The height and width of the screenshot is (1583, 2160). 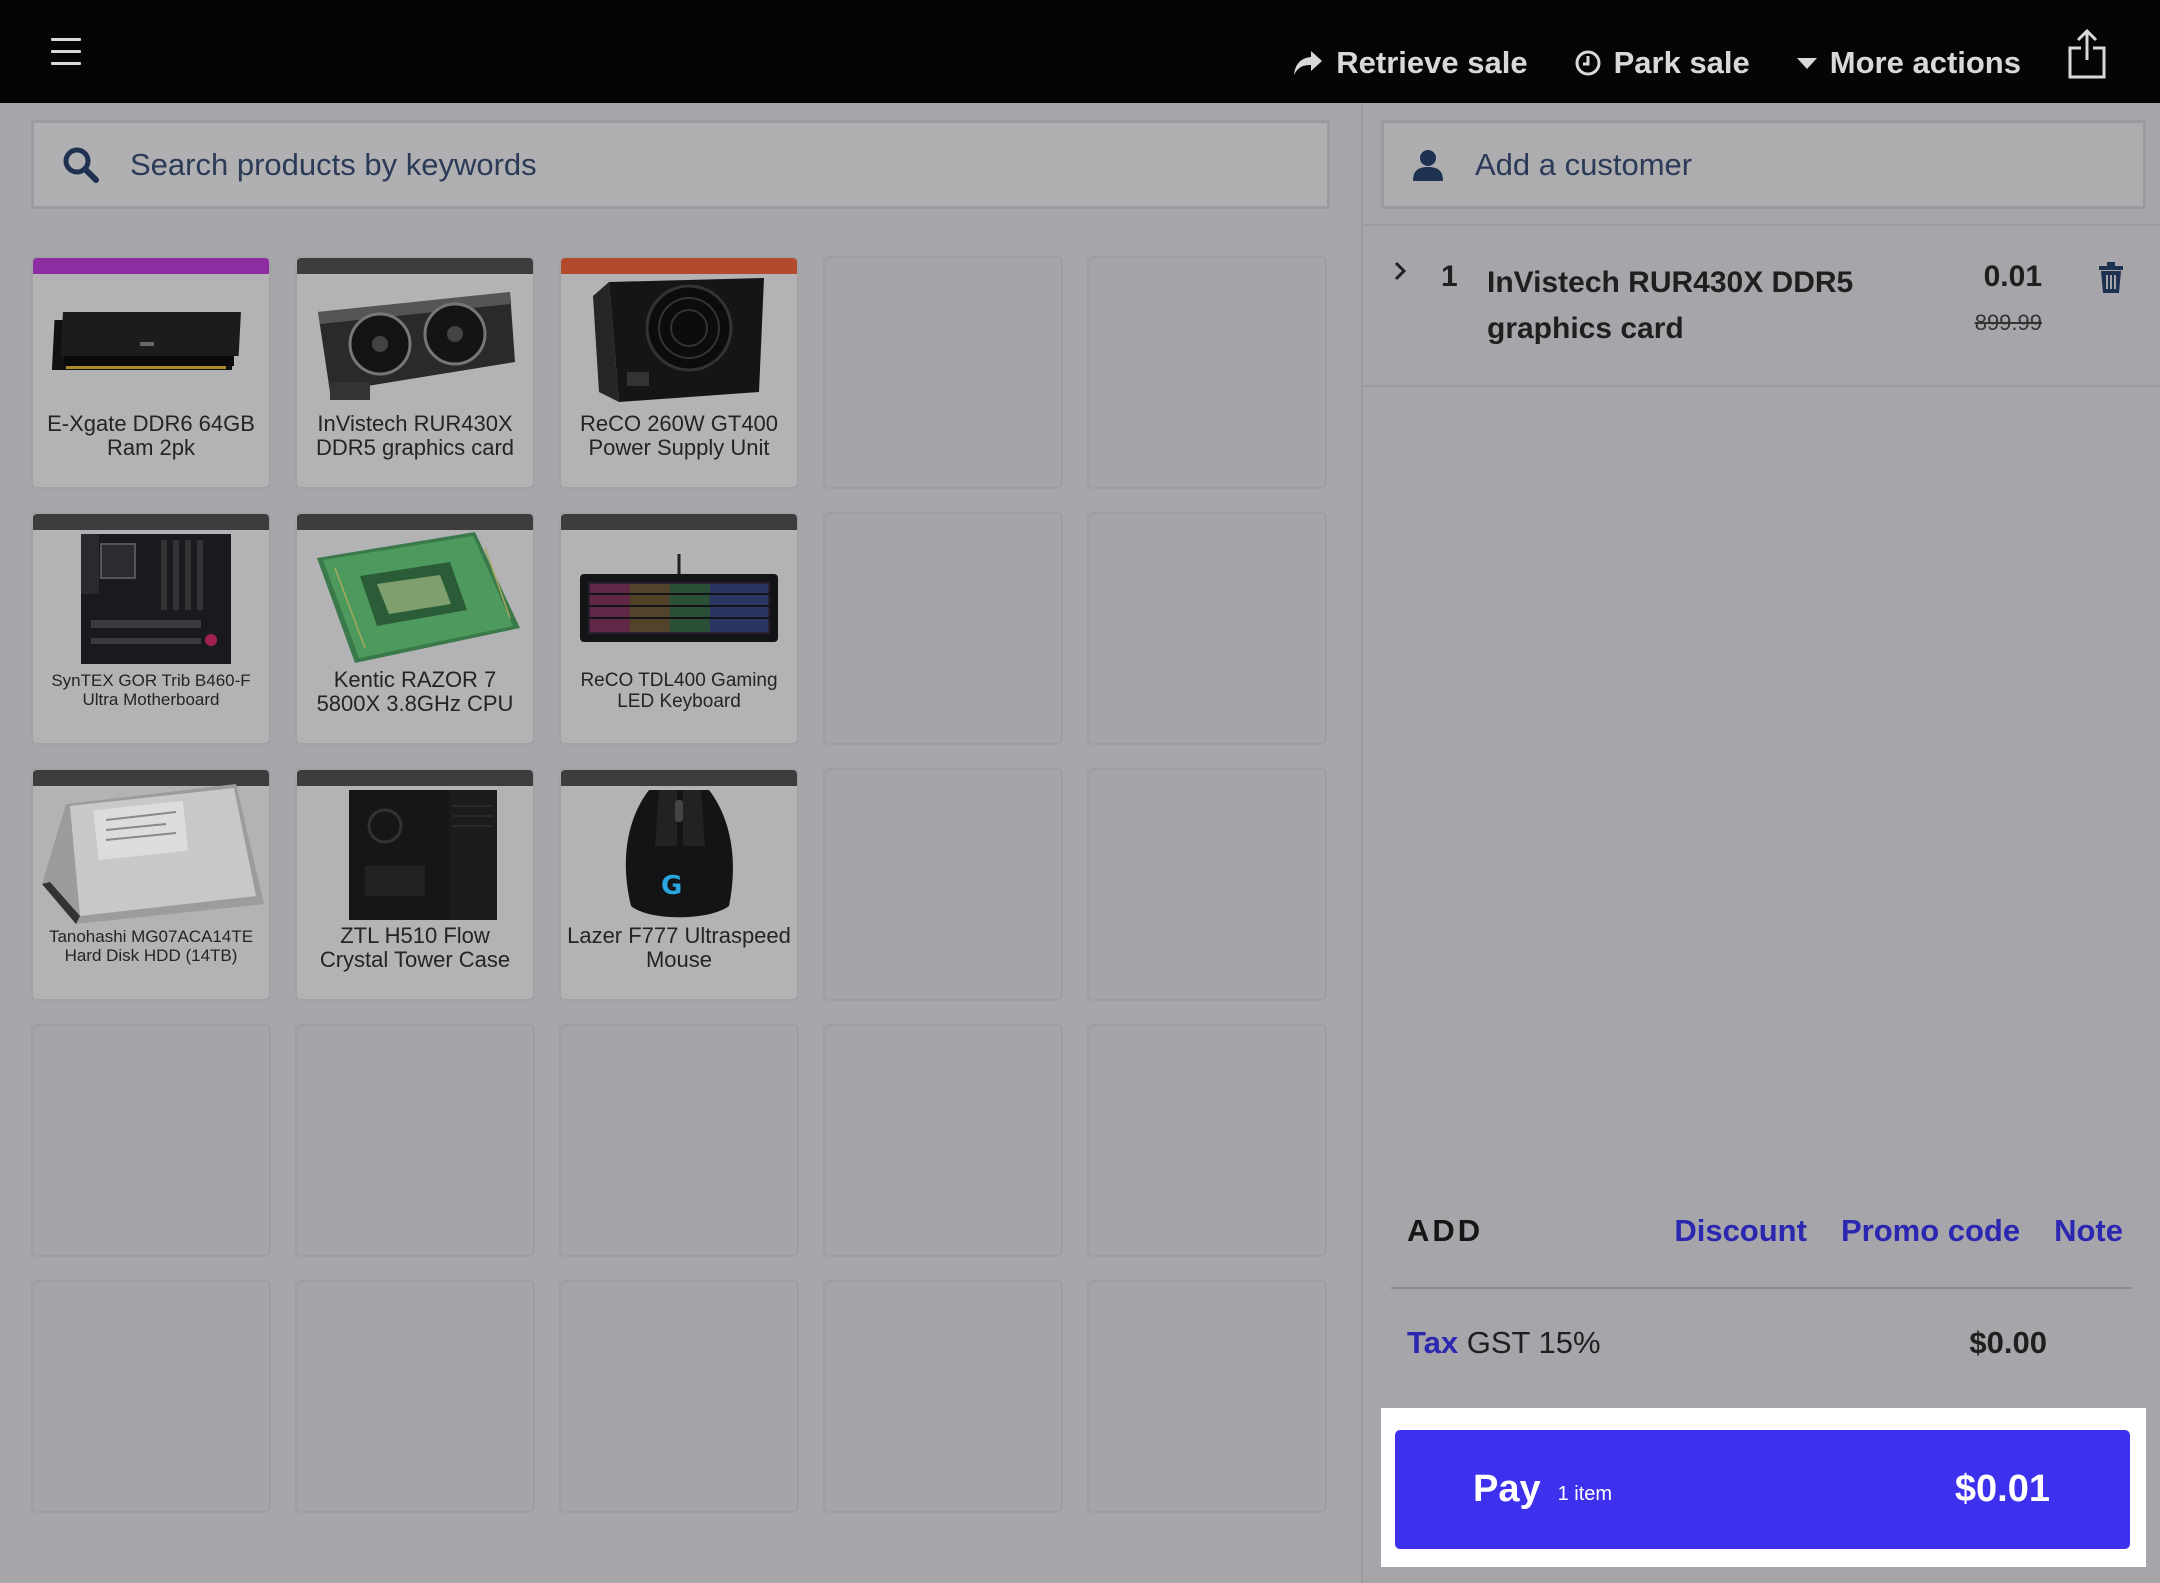 I want to click on retrieve-sale-button: Retrieve sale, so click(x=1410, y=52).